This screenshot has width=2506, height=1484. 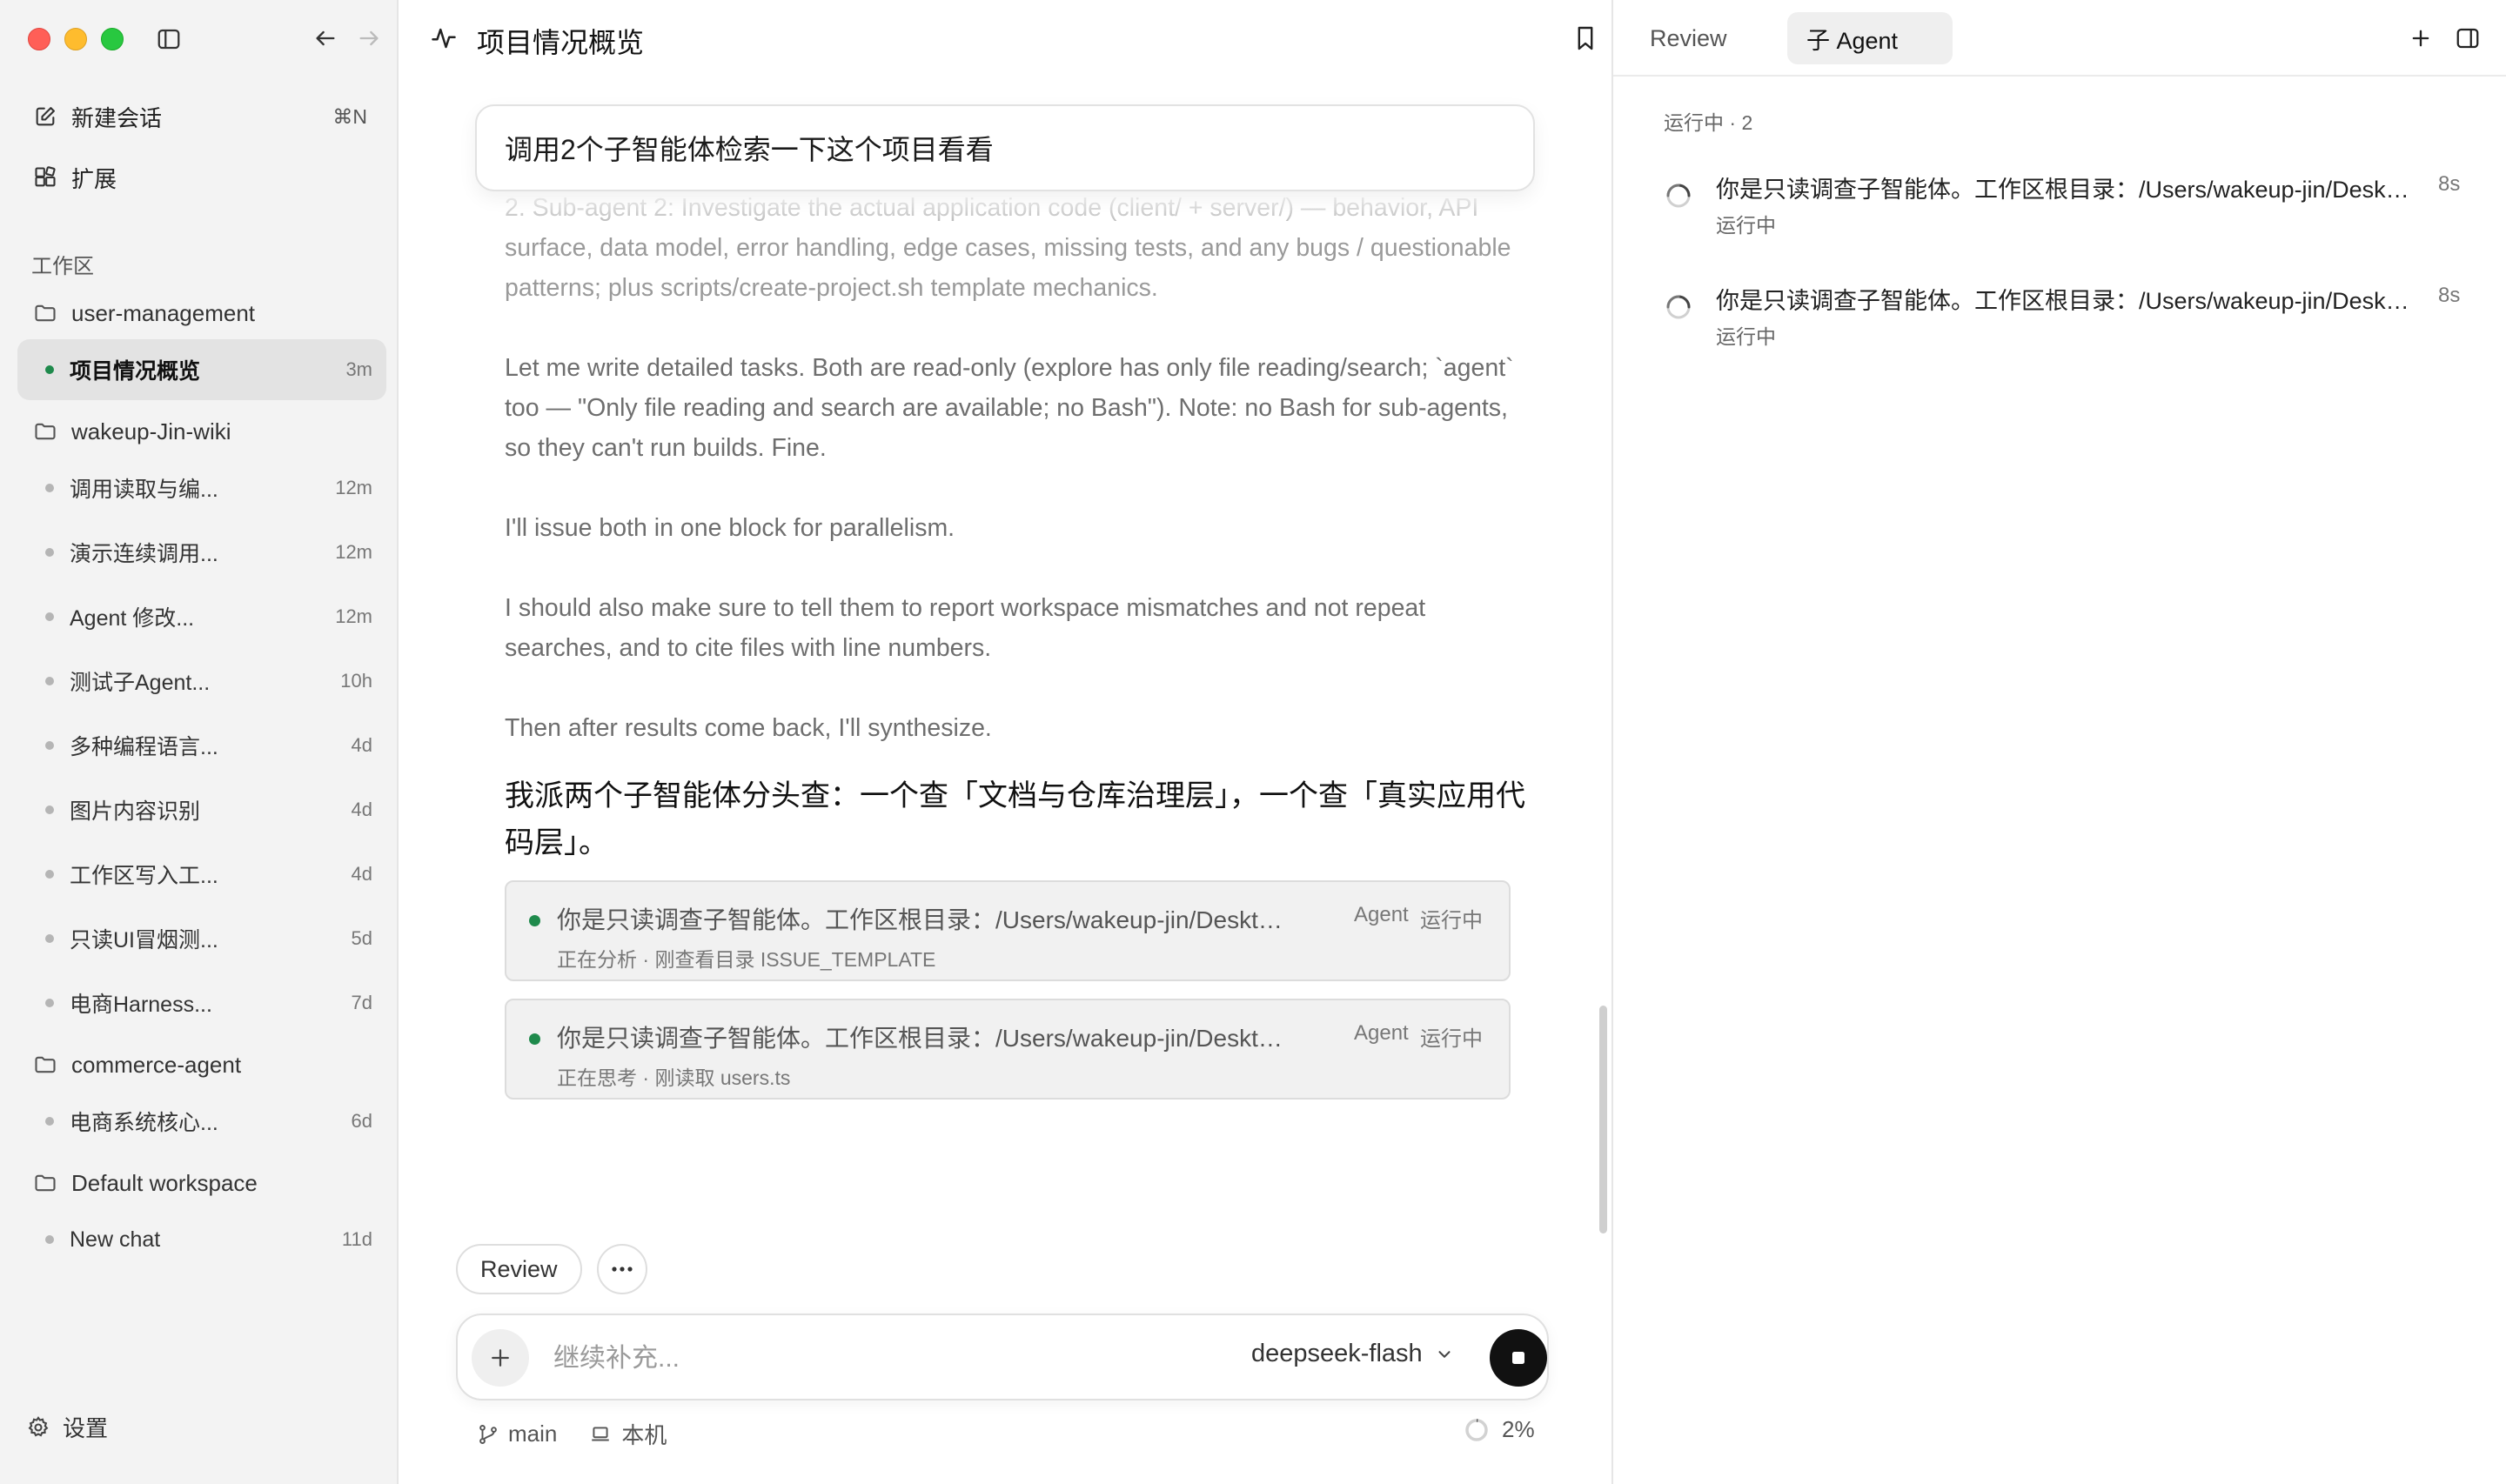 I want to click on back-arrow-icon, so click(x=325, y=38).